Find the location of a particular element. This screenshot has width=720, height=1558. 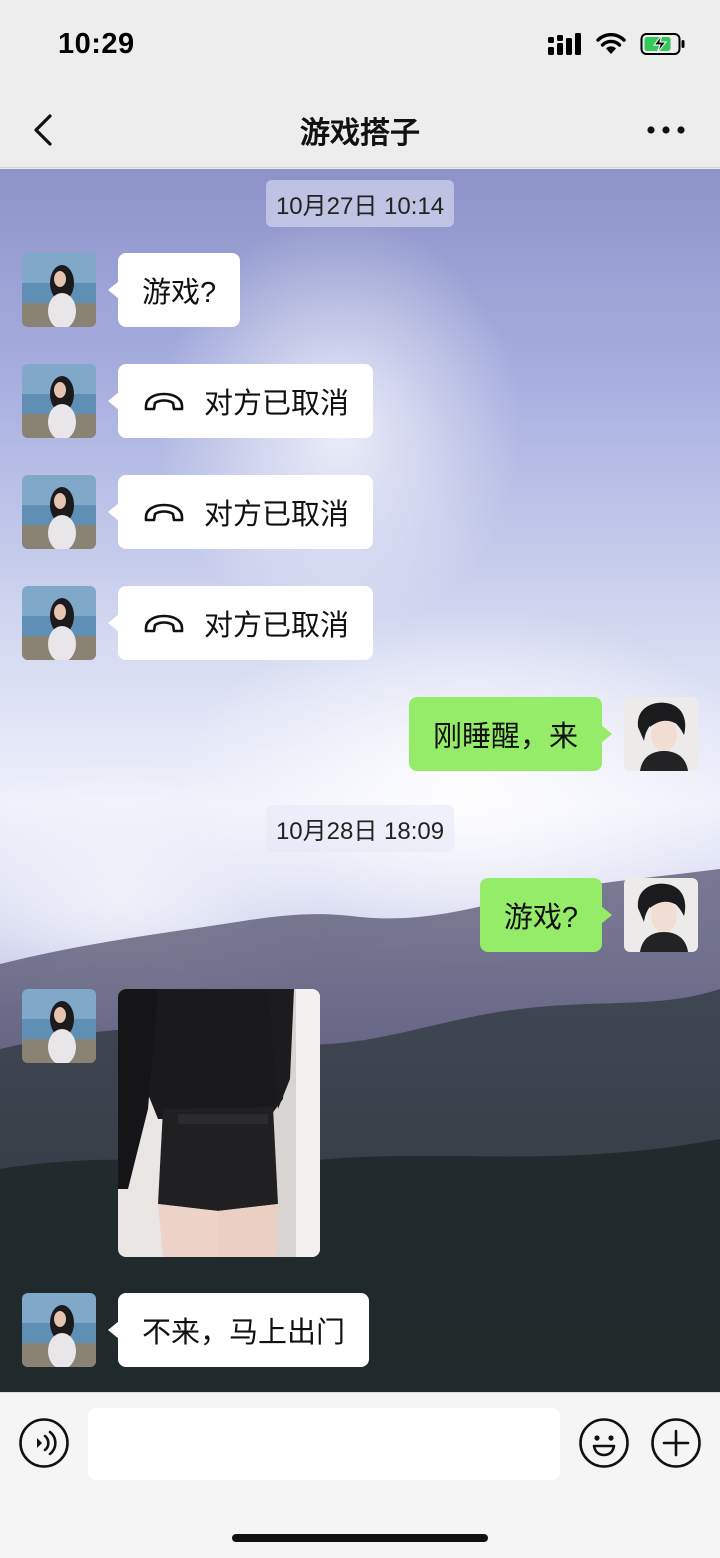

timestamp: 10月28日 18:09 is located at coordinates (360, 828).